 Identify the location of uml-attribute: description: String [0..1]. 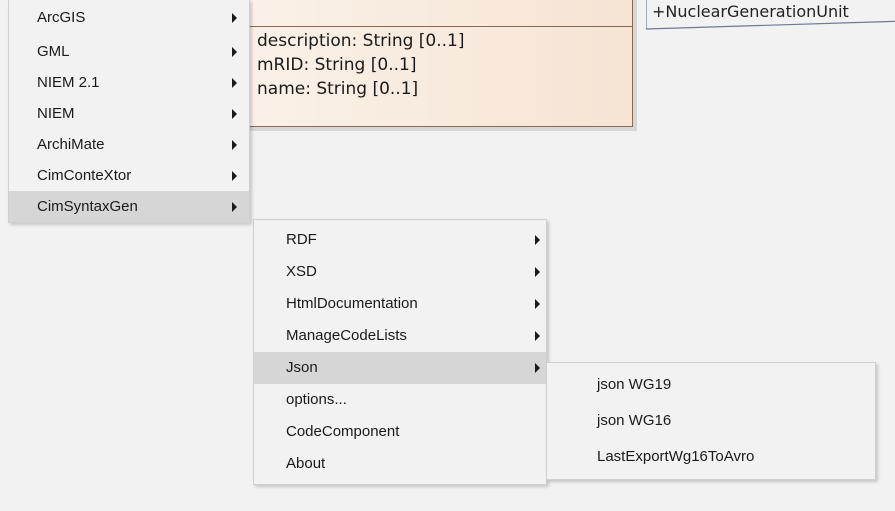
(361, 41).